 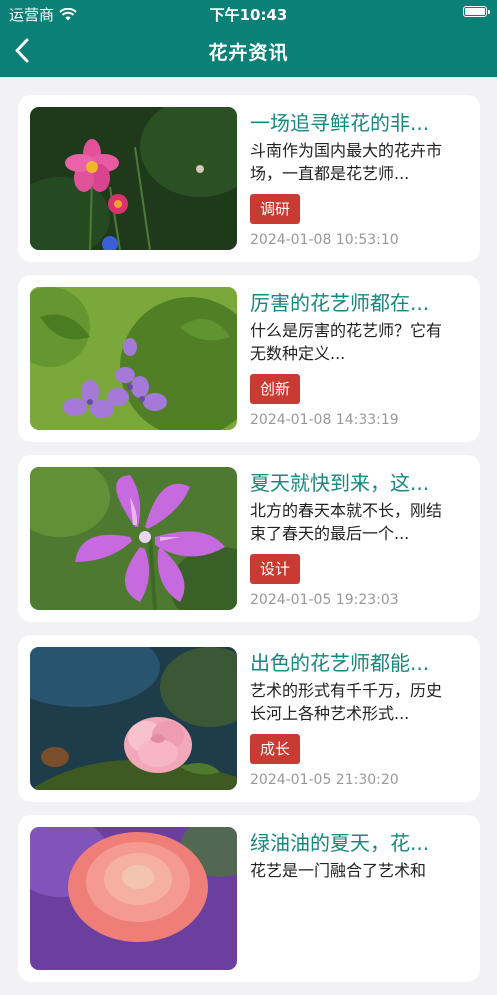 What do you see at coordinates (275, 749) in the screenshot?
I see `category-tag: 成长` at bounding box center [275, 749].